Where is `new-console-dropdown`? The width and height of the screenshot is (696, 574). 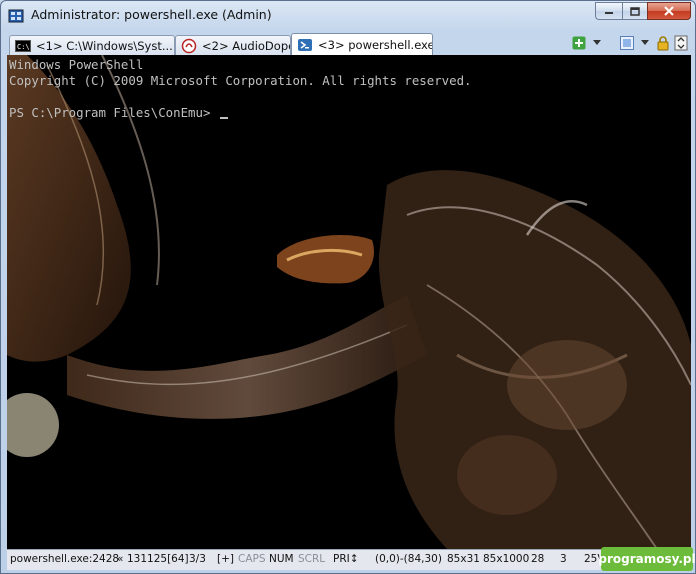 new-console-dropdown is located at coordinates (597, 43).